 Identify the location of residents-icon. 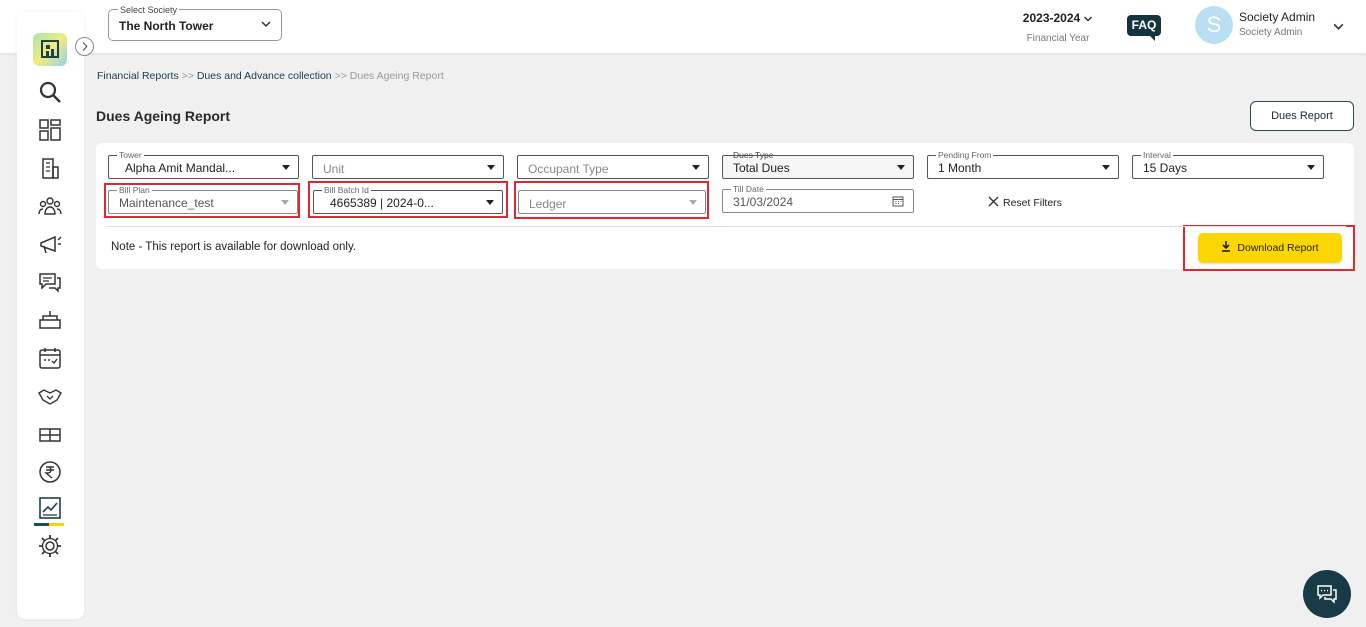
(50, 206).